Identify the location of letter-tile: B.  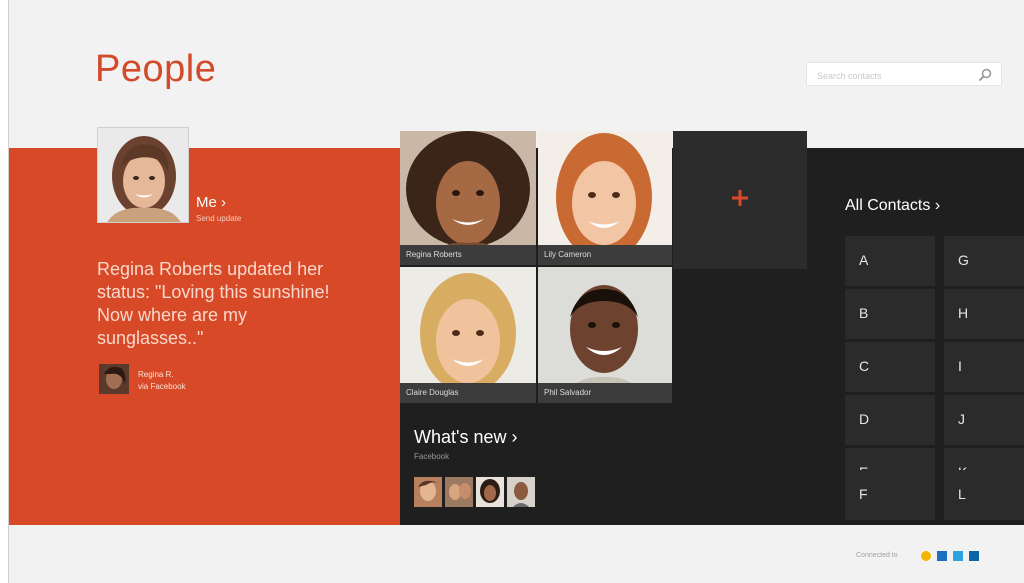
(890, 314).